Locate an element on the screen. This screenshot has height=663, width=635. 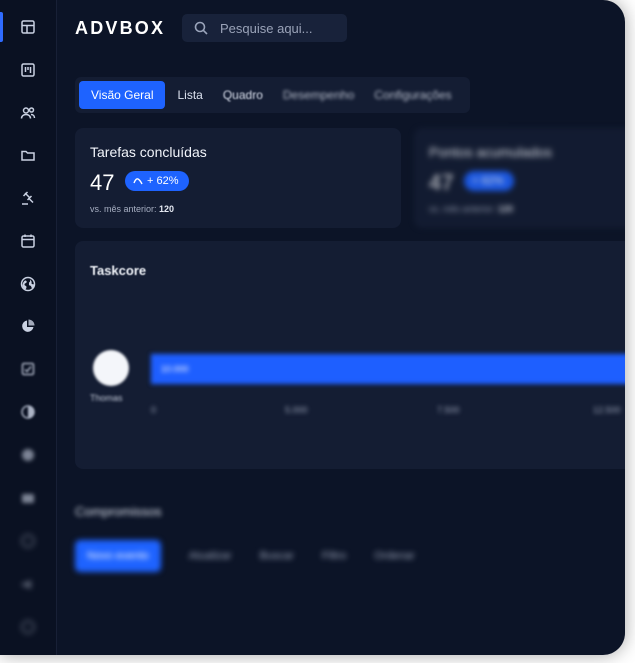
score-bar-label: 10.000 is located at coordinates (175, 369).